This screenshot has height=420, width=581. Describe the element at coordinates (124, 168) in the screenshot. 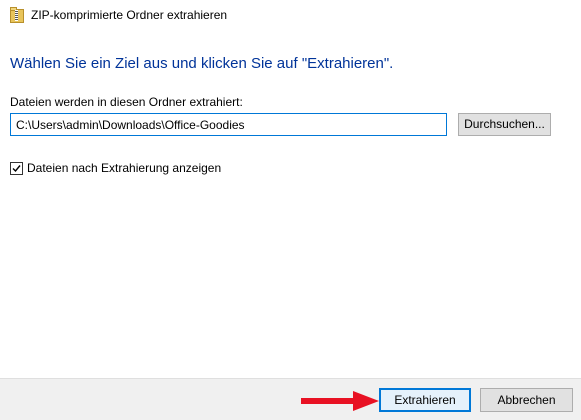

I see `show-files-label: Dateien nach Extrahierung anzeigen` at that location.